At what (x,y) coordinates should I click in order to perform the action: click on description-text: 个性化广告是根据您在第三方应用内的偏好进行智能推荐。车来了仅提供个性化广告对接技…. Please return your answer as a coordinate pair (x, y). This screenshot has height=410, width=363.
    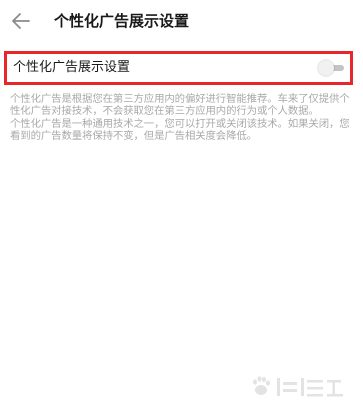
    Looking at the image, I should click on (183, 117).